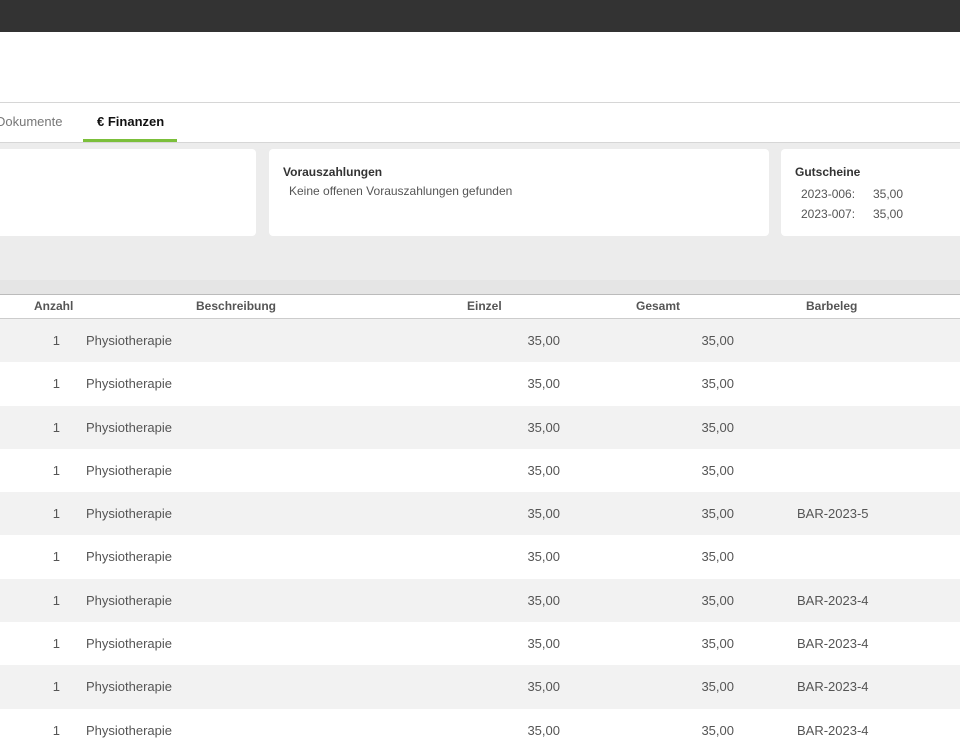 The height and width of the screenshot is (752, 960). Describe the element at coordinates (828, 194) in the screenshot. I see `gutschein-number: 2023-006:` at that location.